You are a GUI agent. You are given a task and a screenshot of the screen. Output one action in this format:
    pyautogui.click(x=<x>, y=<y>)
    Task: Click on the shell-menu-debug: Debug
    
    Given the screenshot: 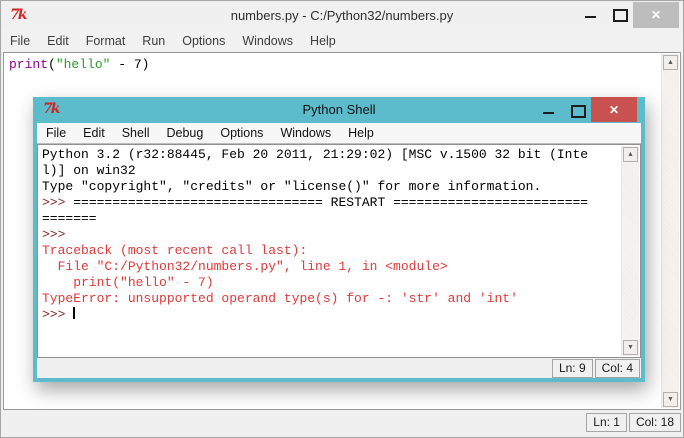 What is the action you would take?
    pyautogui.click(x=185, y=133)
    